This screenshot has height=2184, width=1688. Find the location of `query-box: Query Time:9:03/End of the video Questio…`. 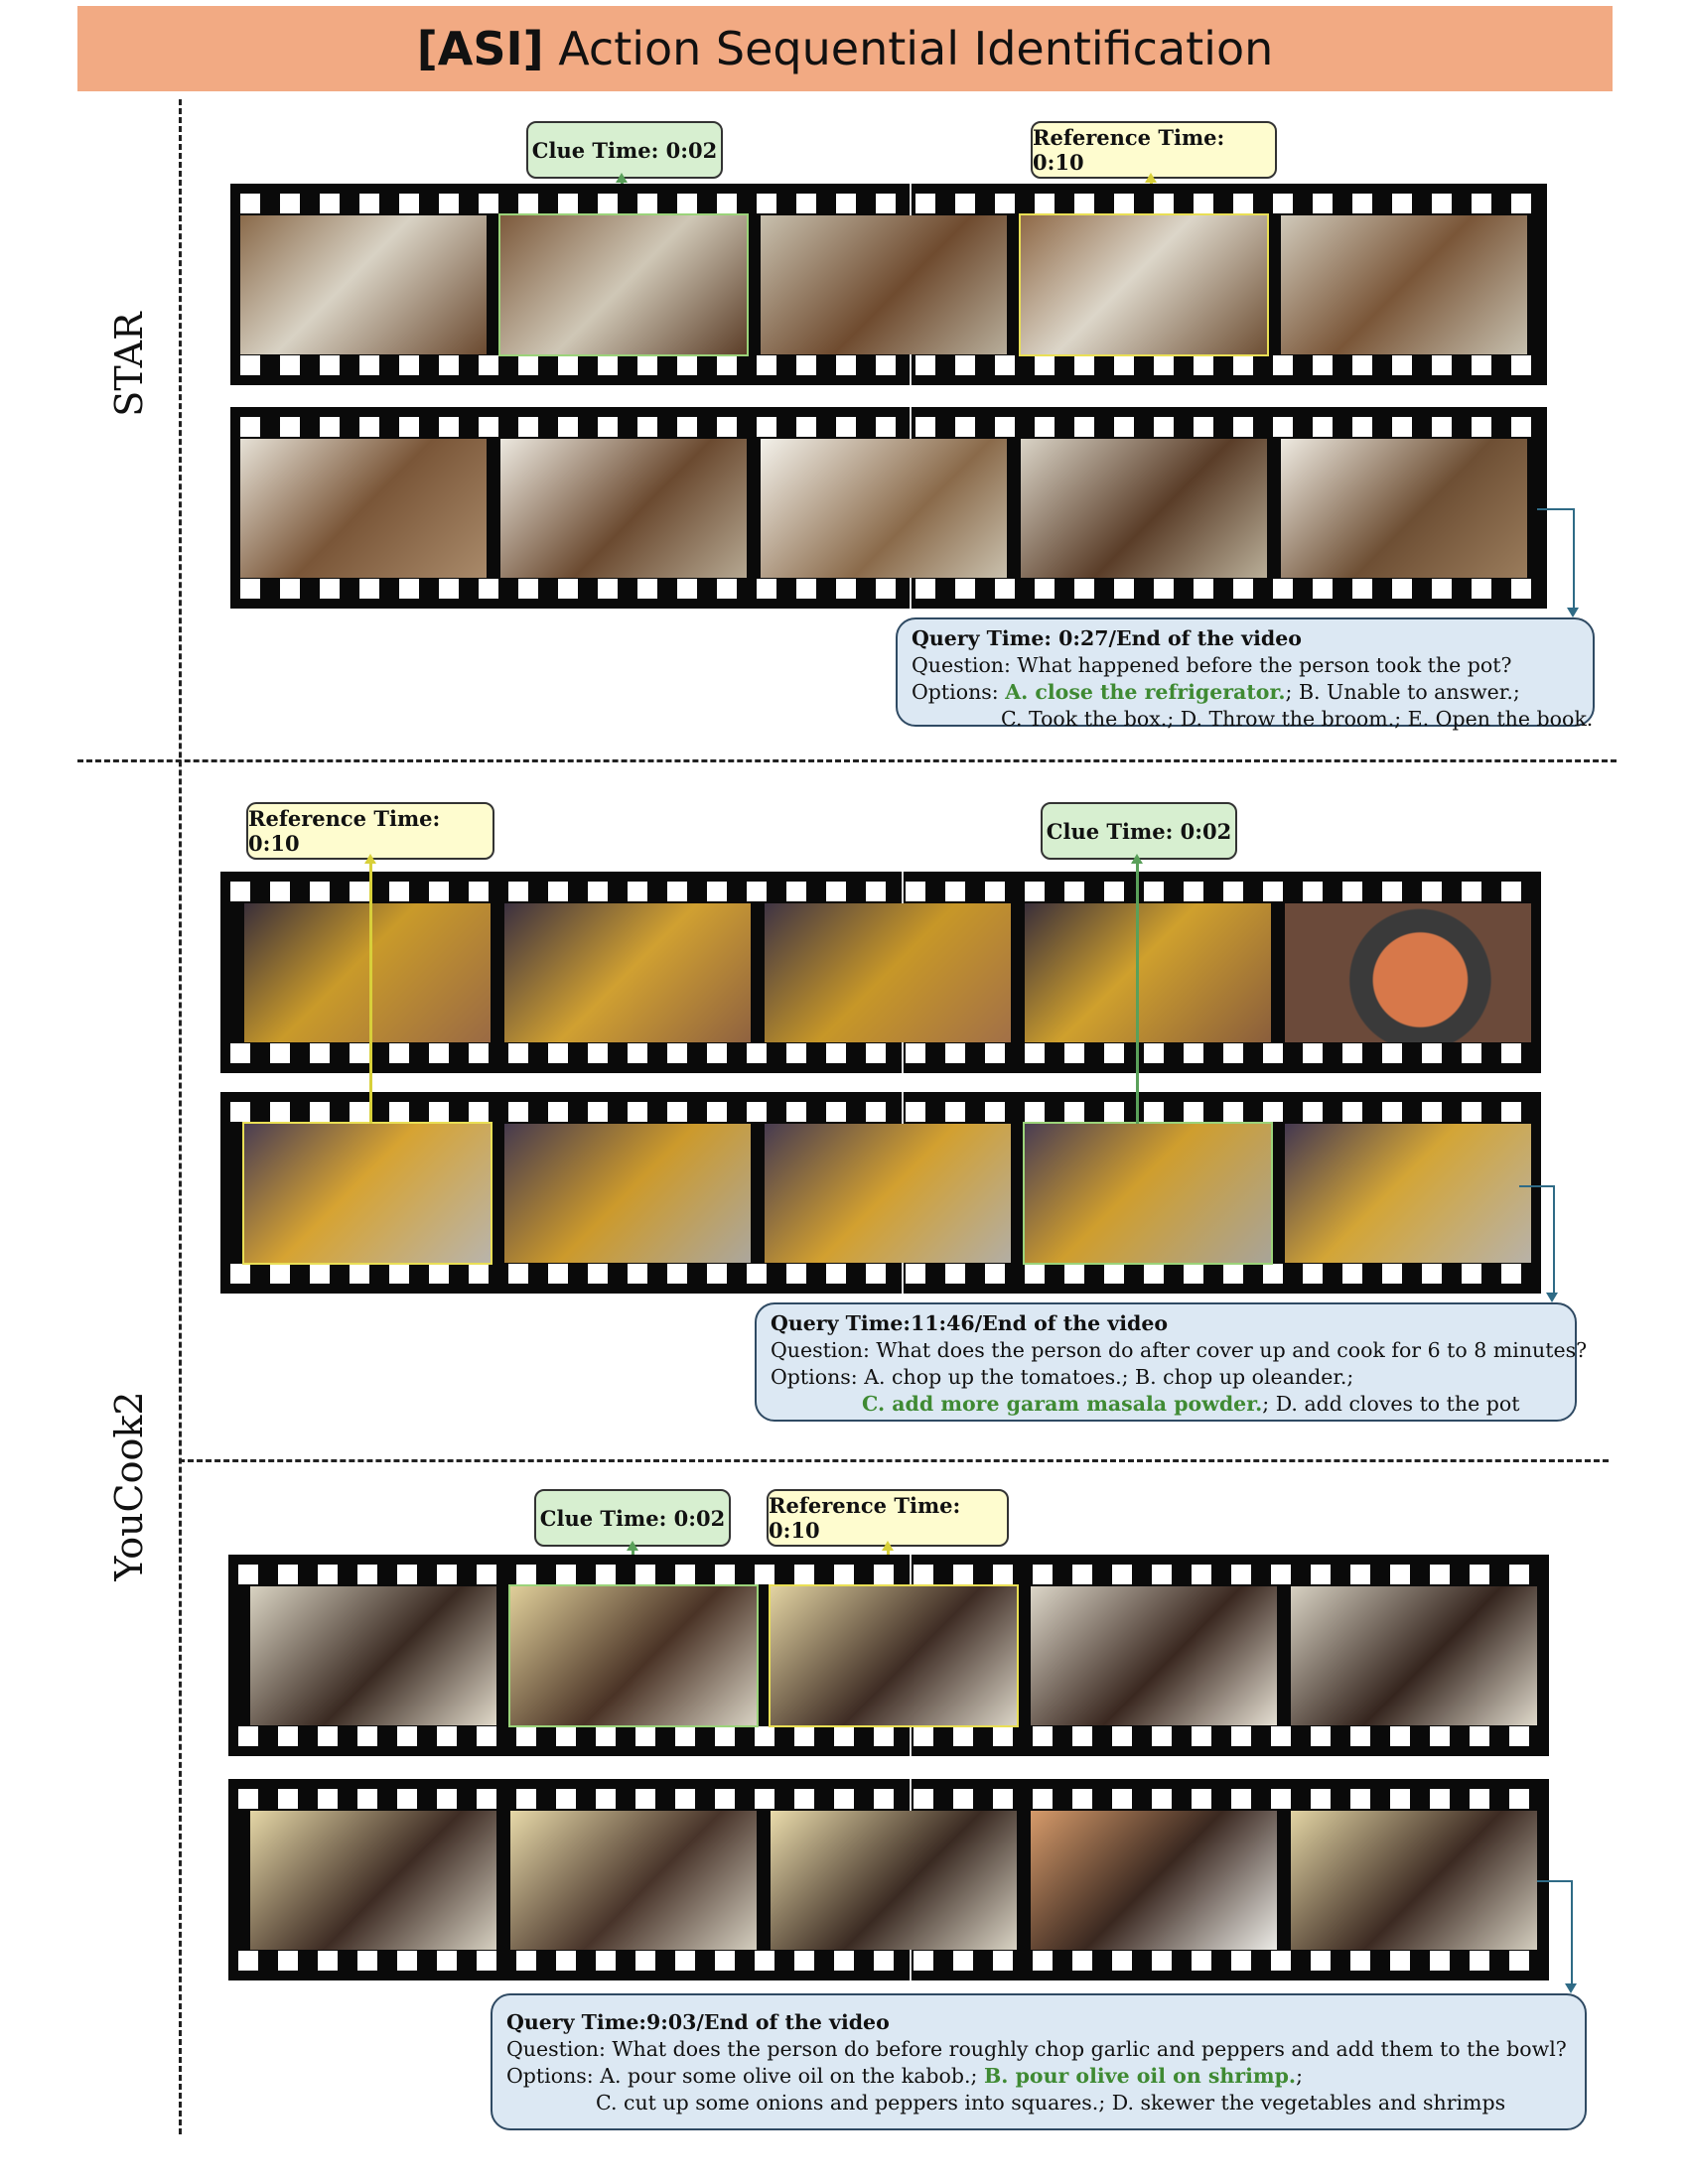

query-box: Query Time:9:03/End of the video Questio… is located at coordinates (1039, 2061).